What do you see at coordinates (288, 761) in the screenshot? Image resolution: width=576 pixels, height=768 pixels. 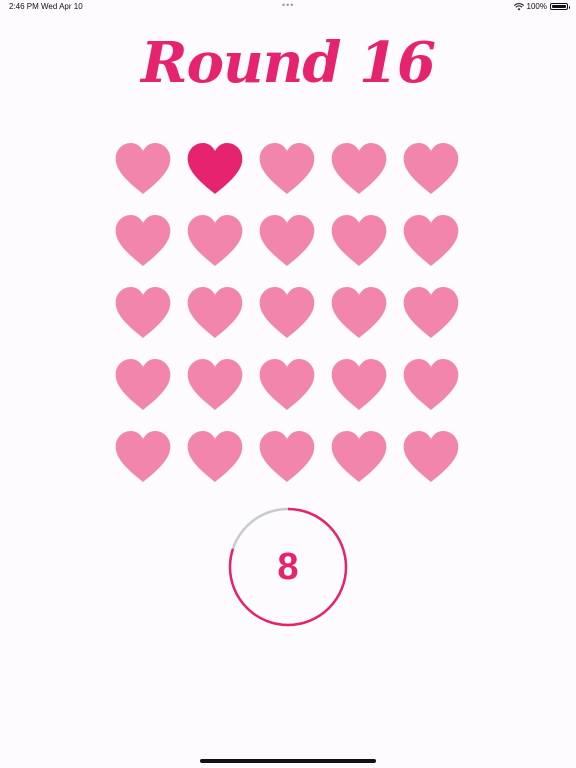 I see `home-indicator` at bounding box center [288, 761].